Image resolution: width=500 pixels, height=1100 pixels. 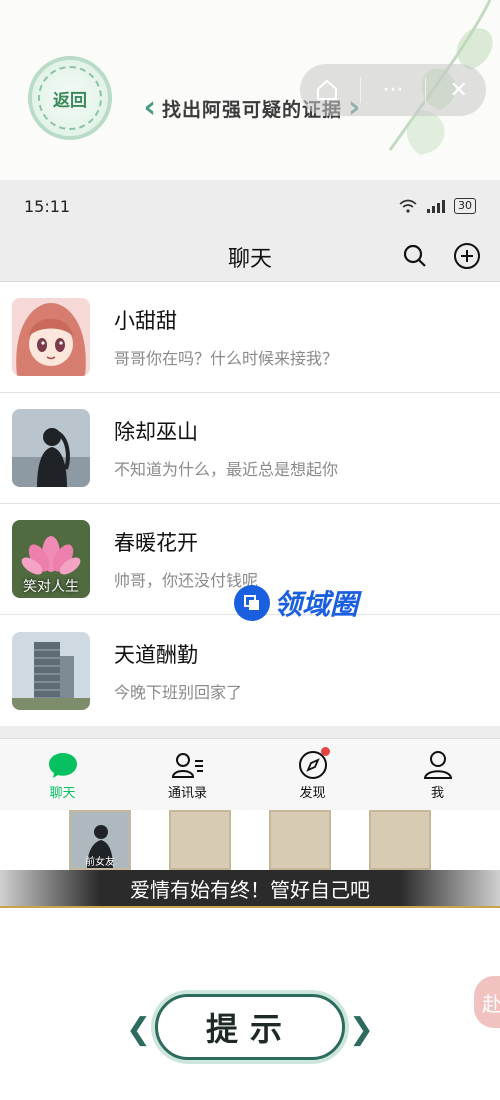 I want to click on home-button, so click(x=327, y=90).